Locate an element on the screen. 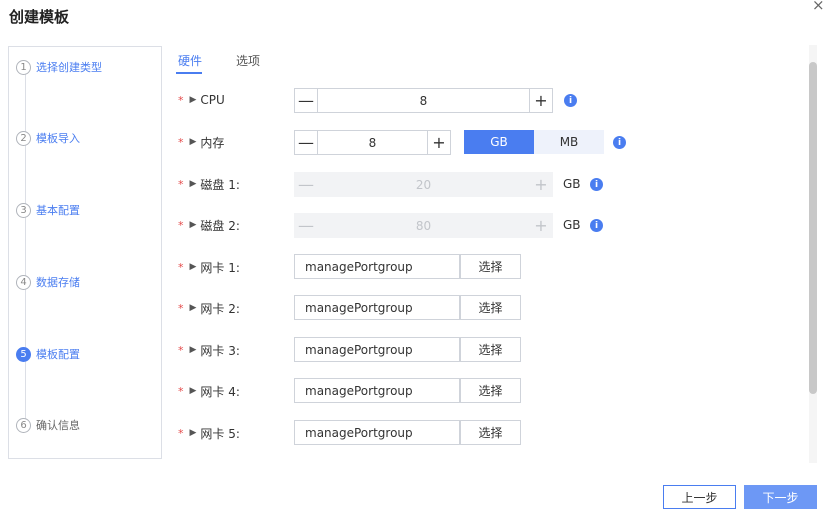  disk1-unit: GB is located at coordinates (572, 184).